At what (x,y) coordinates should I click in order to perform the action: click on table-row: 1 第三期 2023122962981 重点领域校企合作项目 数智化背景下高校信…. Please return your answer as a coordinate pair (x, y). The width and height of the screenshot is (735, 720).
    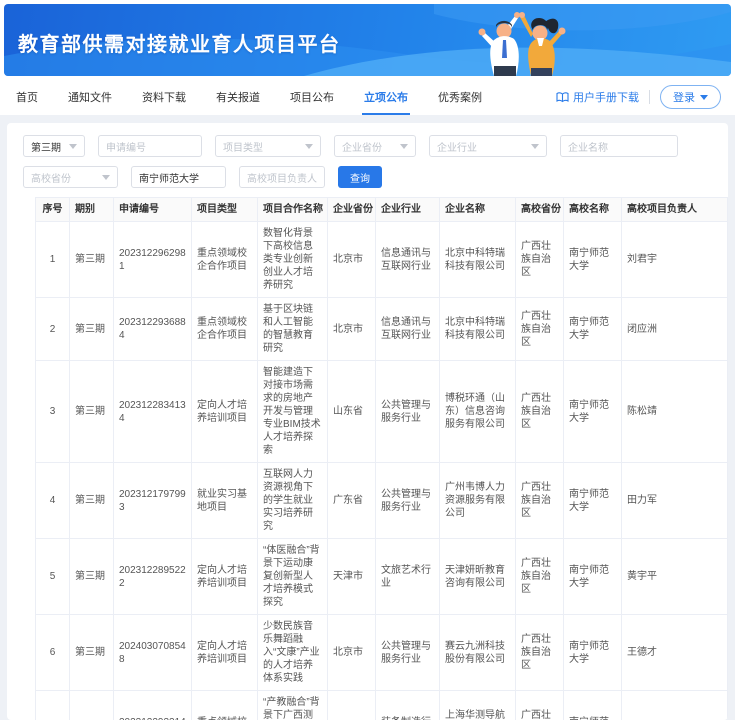
    Looking at the image, I should click on (381, 259).